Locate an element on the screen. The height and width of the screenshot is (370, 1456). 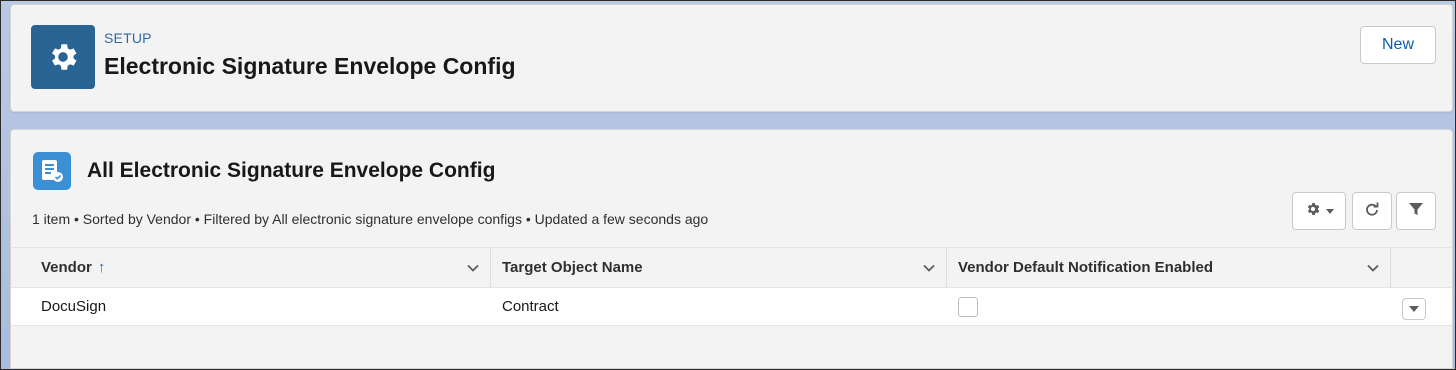
refresh-button is located at coordinates (1372, 211).